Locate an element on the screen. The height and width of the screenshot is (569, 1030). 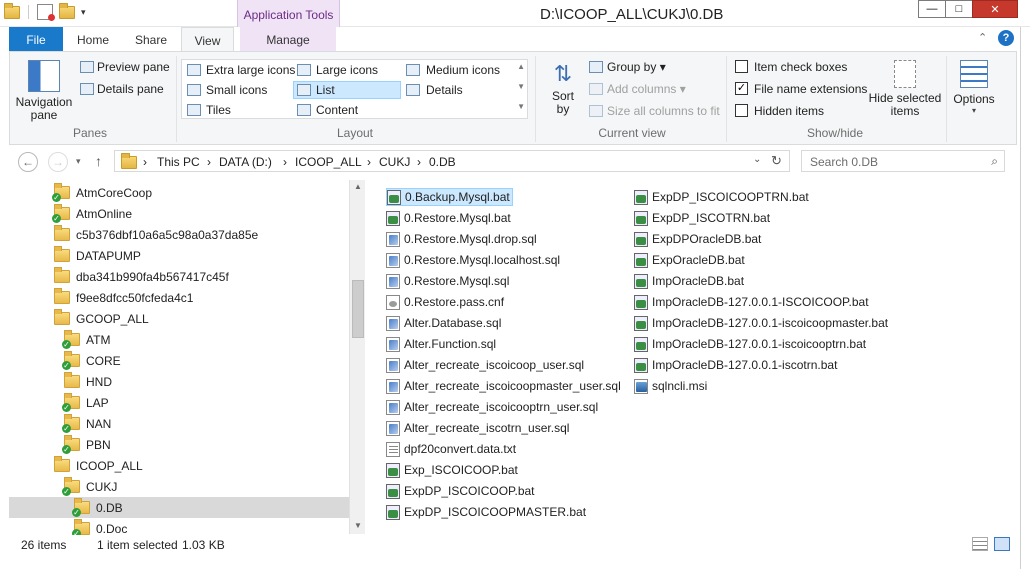
file-item: ImpOracleDB-127.0.0.1-iscoicooptrn.bat is located at coordinates (750, 344).